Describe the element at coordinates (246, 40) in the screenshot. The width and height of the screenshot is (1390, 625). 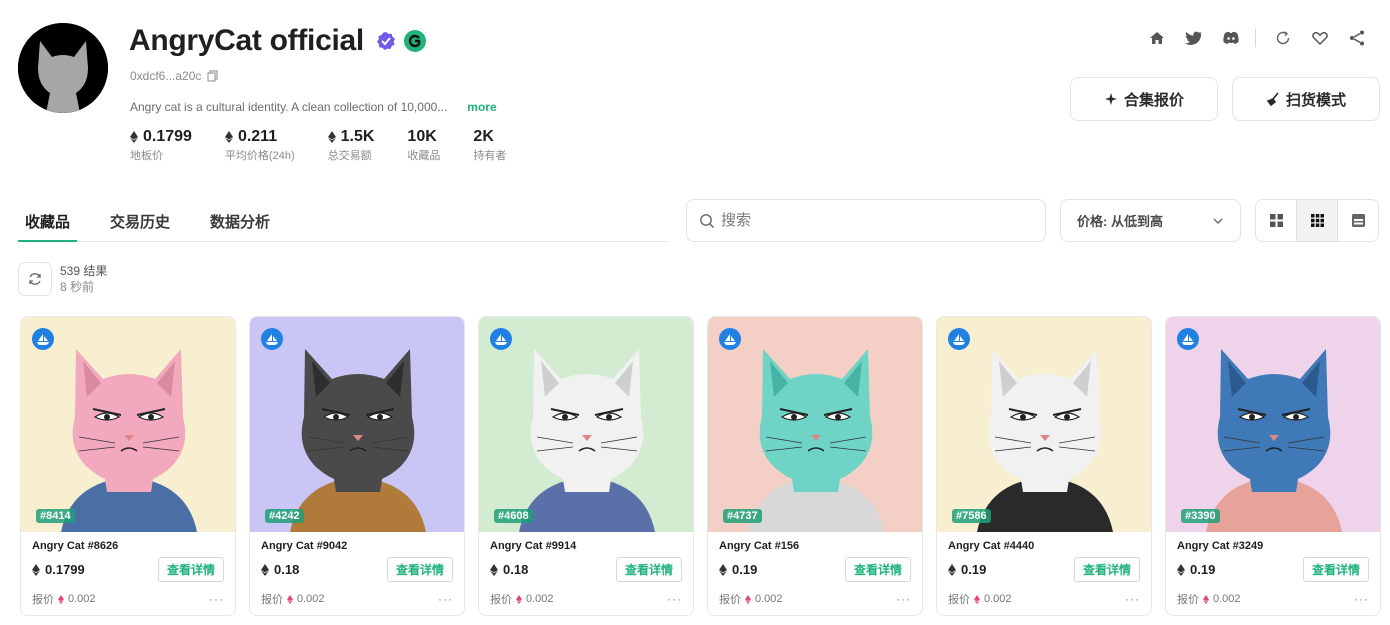
I see `collection-title: AngryCat official` at that location.